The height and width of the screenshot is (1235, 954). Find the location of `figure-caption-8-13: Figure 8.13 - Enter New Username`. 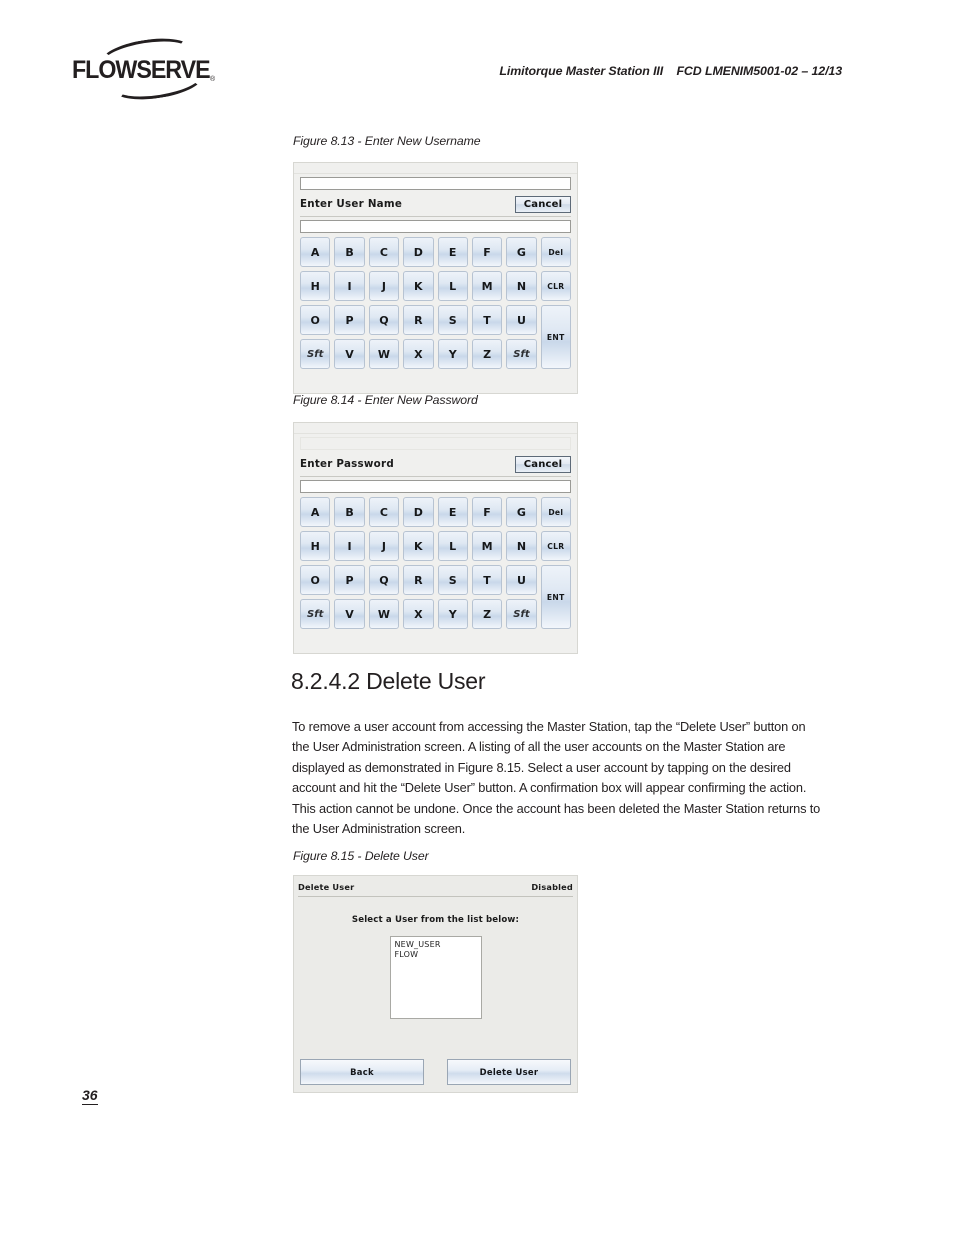

figure-caption-8-13: Figure 8.13 - Enter New Username is located at coordinates (387, 141).